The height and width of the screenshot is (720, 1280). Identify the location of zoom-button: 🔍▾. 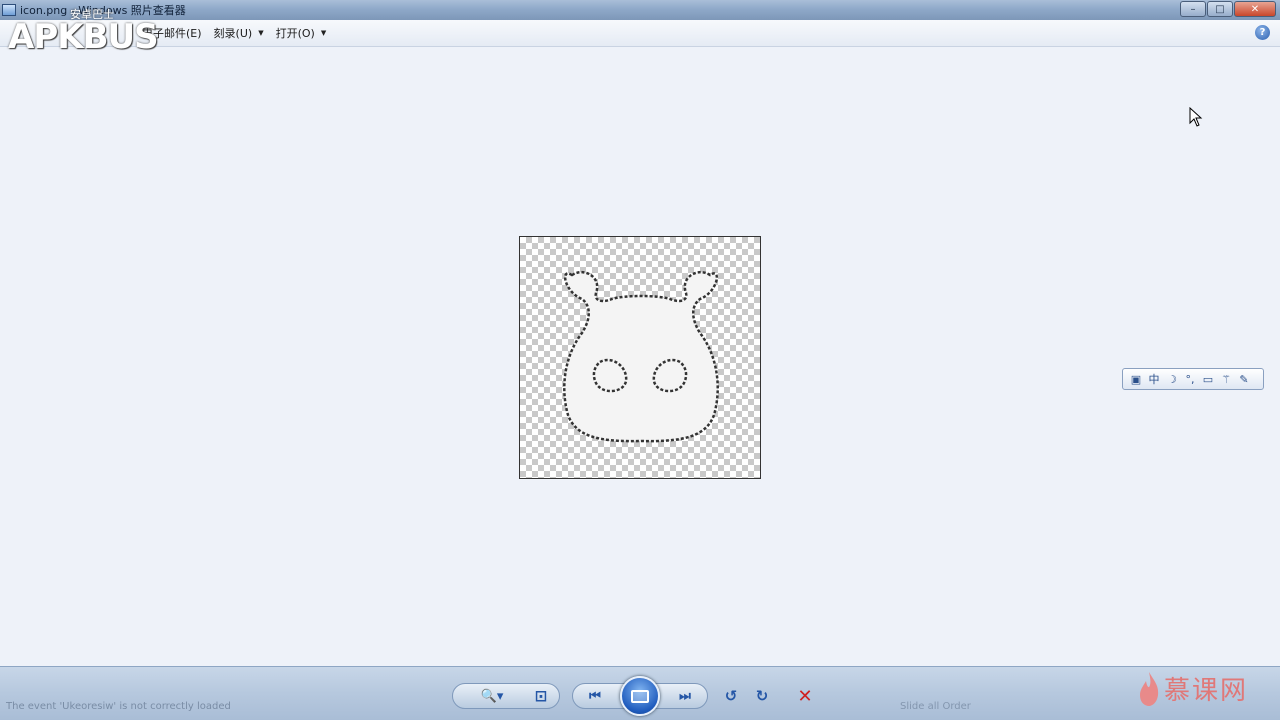
(492, 696).